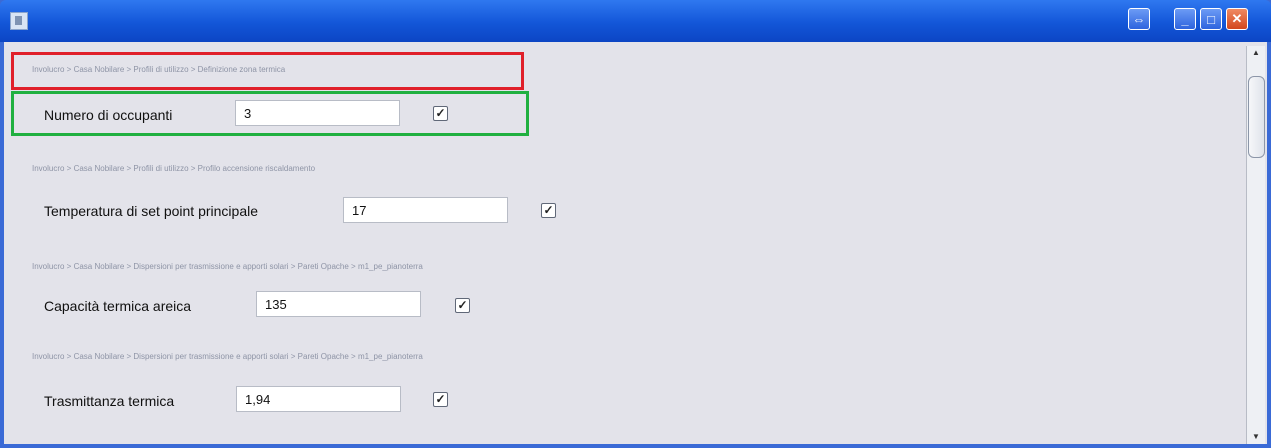  I want to click on transmittance-input, so click(318, 399).